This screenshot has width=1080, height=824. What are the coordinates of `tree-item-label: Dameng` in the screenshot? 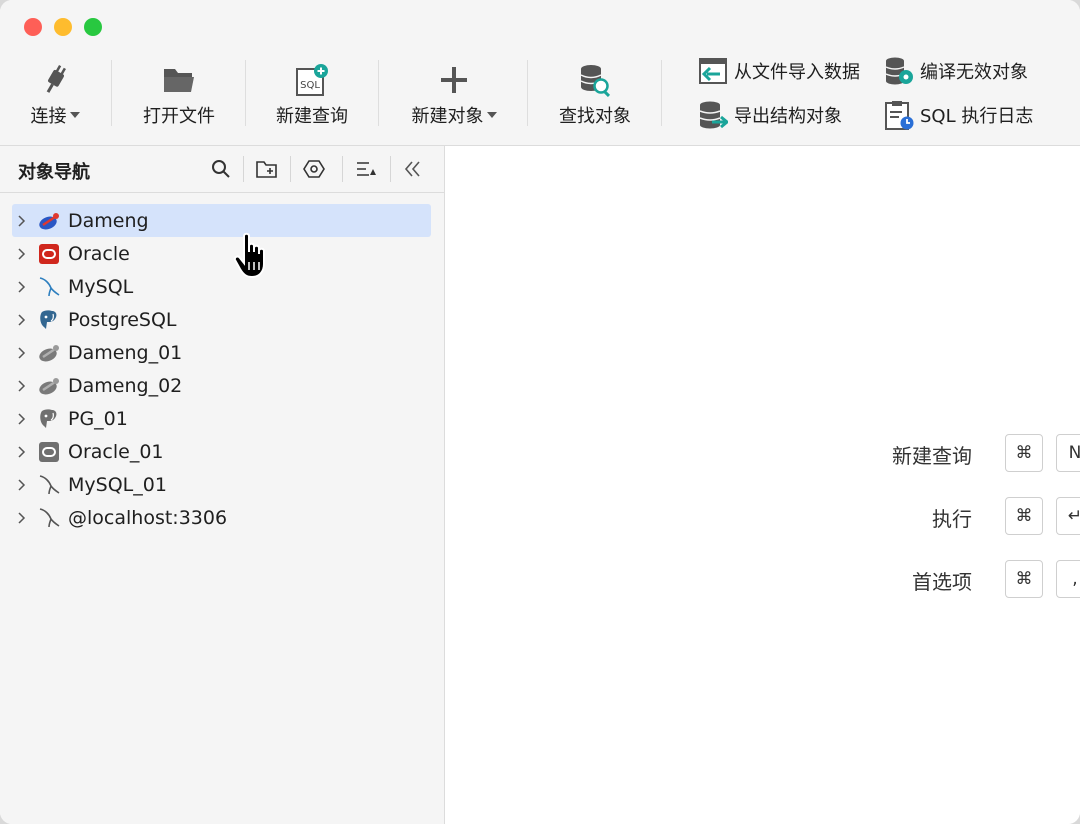 It's located at (108, 220).